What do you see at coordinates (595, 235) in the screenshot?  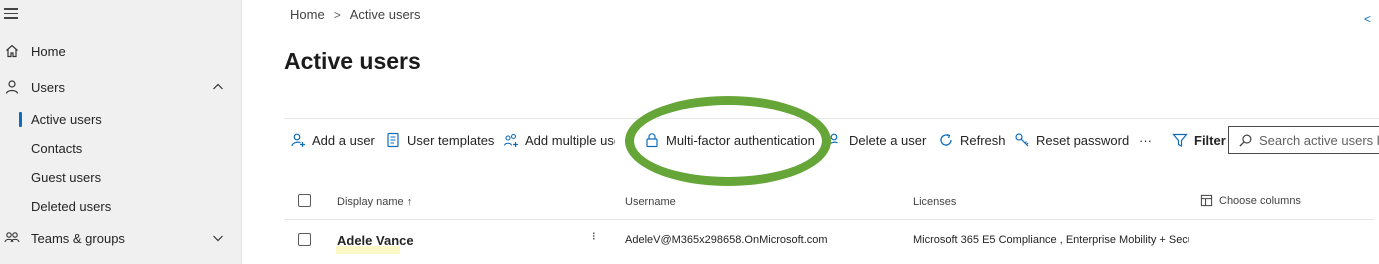 I see `row-more-options-icon: ···` at bounding box center [595, 235].